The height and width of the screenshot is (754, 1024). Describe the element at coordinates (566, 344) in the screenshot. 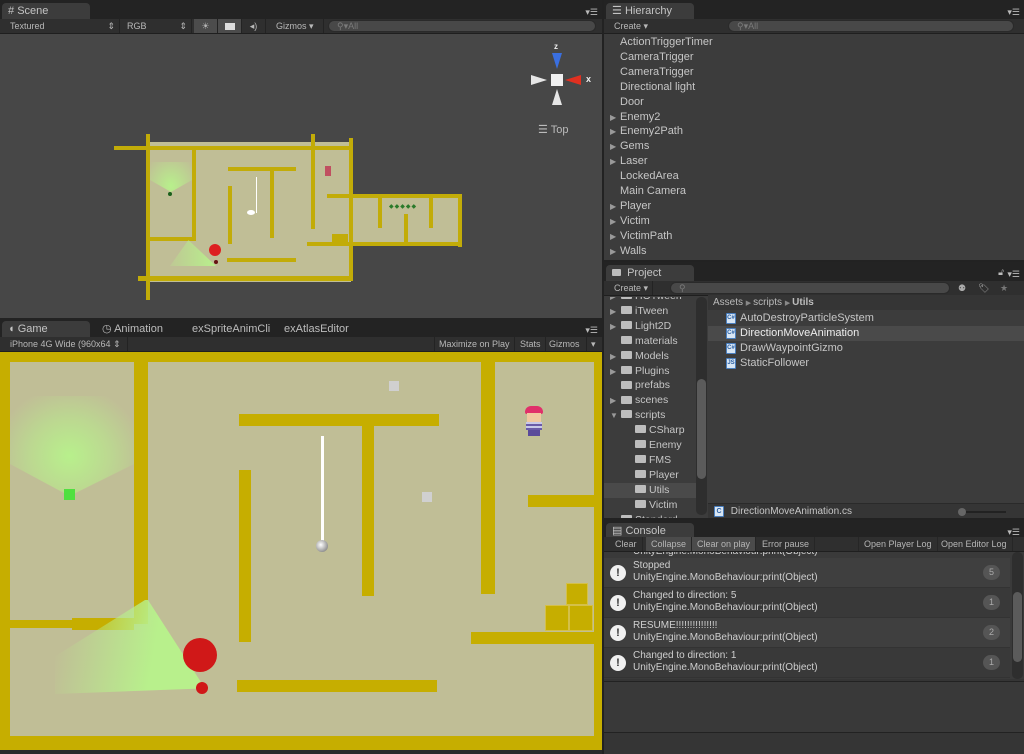

I see `gizmos-toggle: Gizmos` at that location.